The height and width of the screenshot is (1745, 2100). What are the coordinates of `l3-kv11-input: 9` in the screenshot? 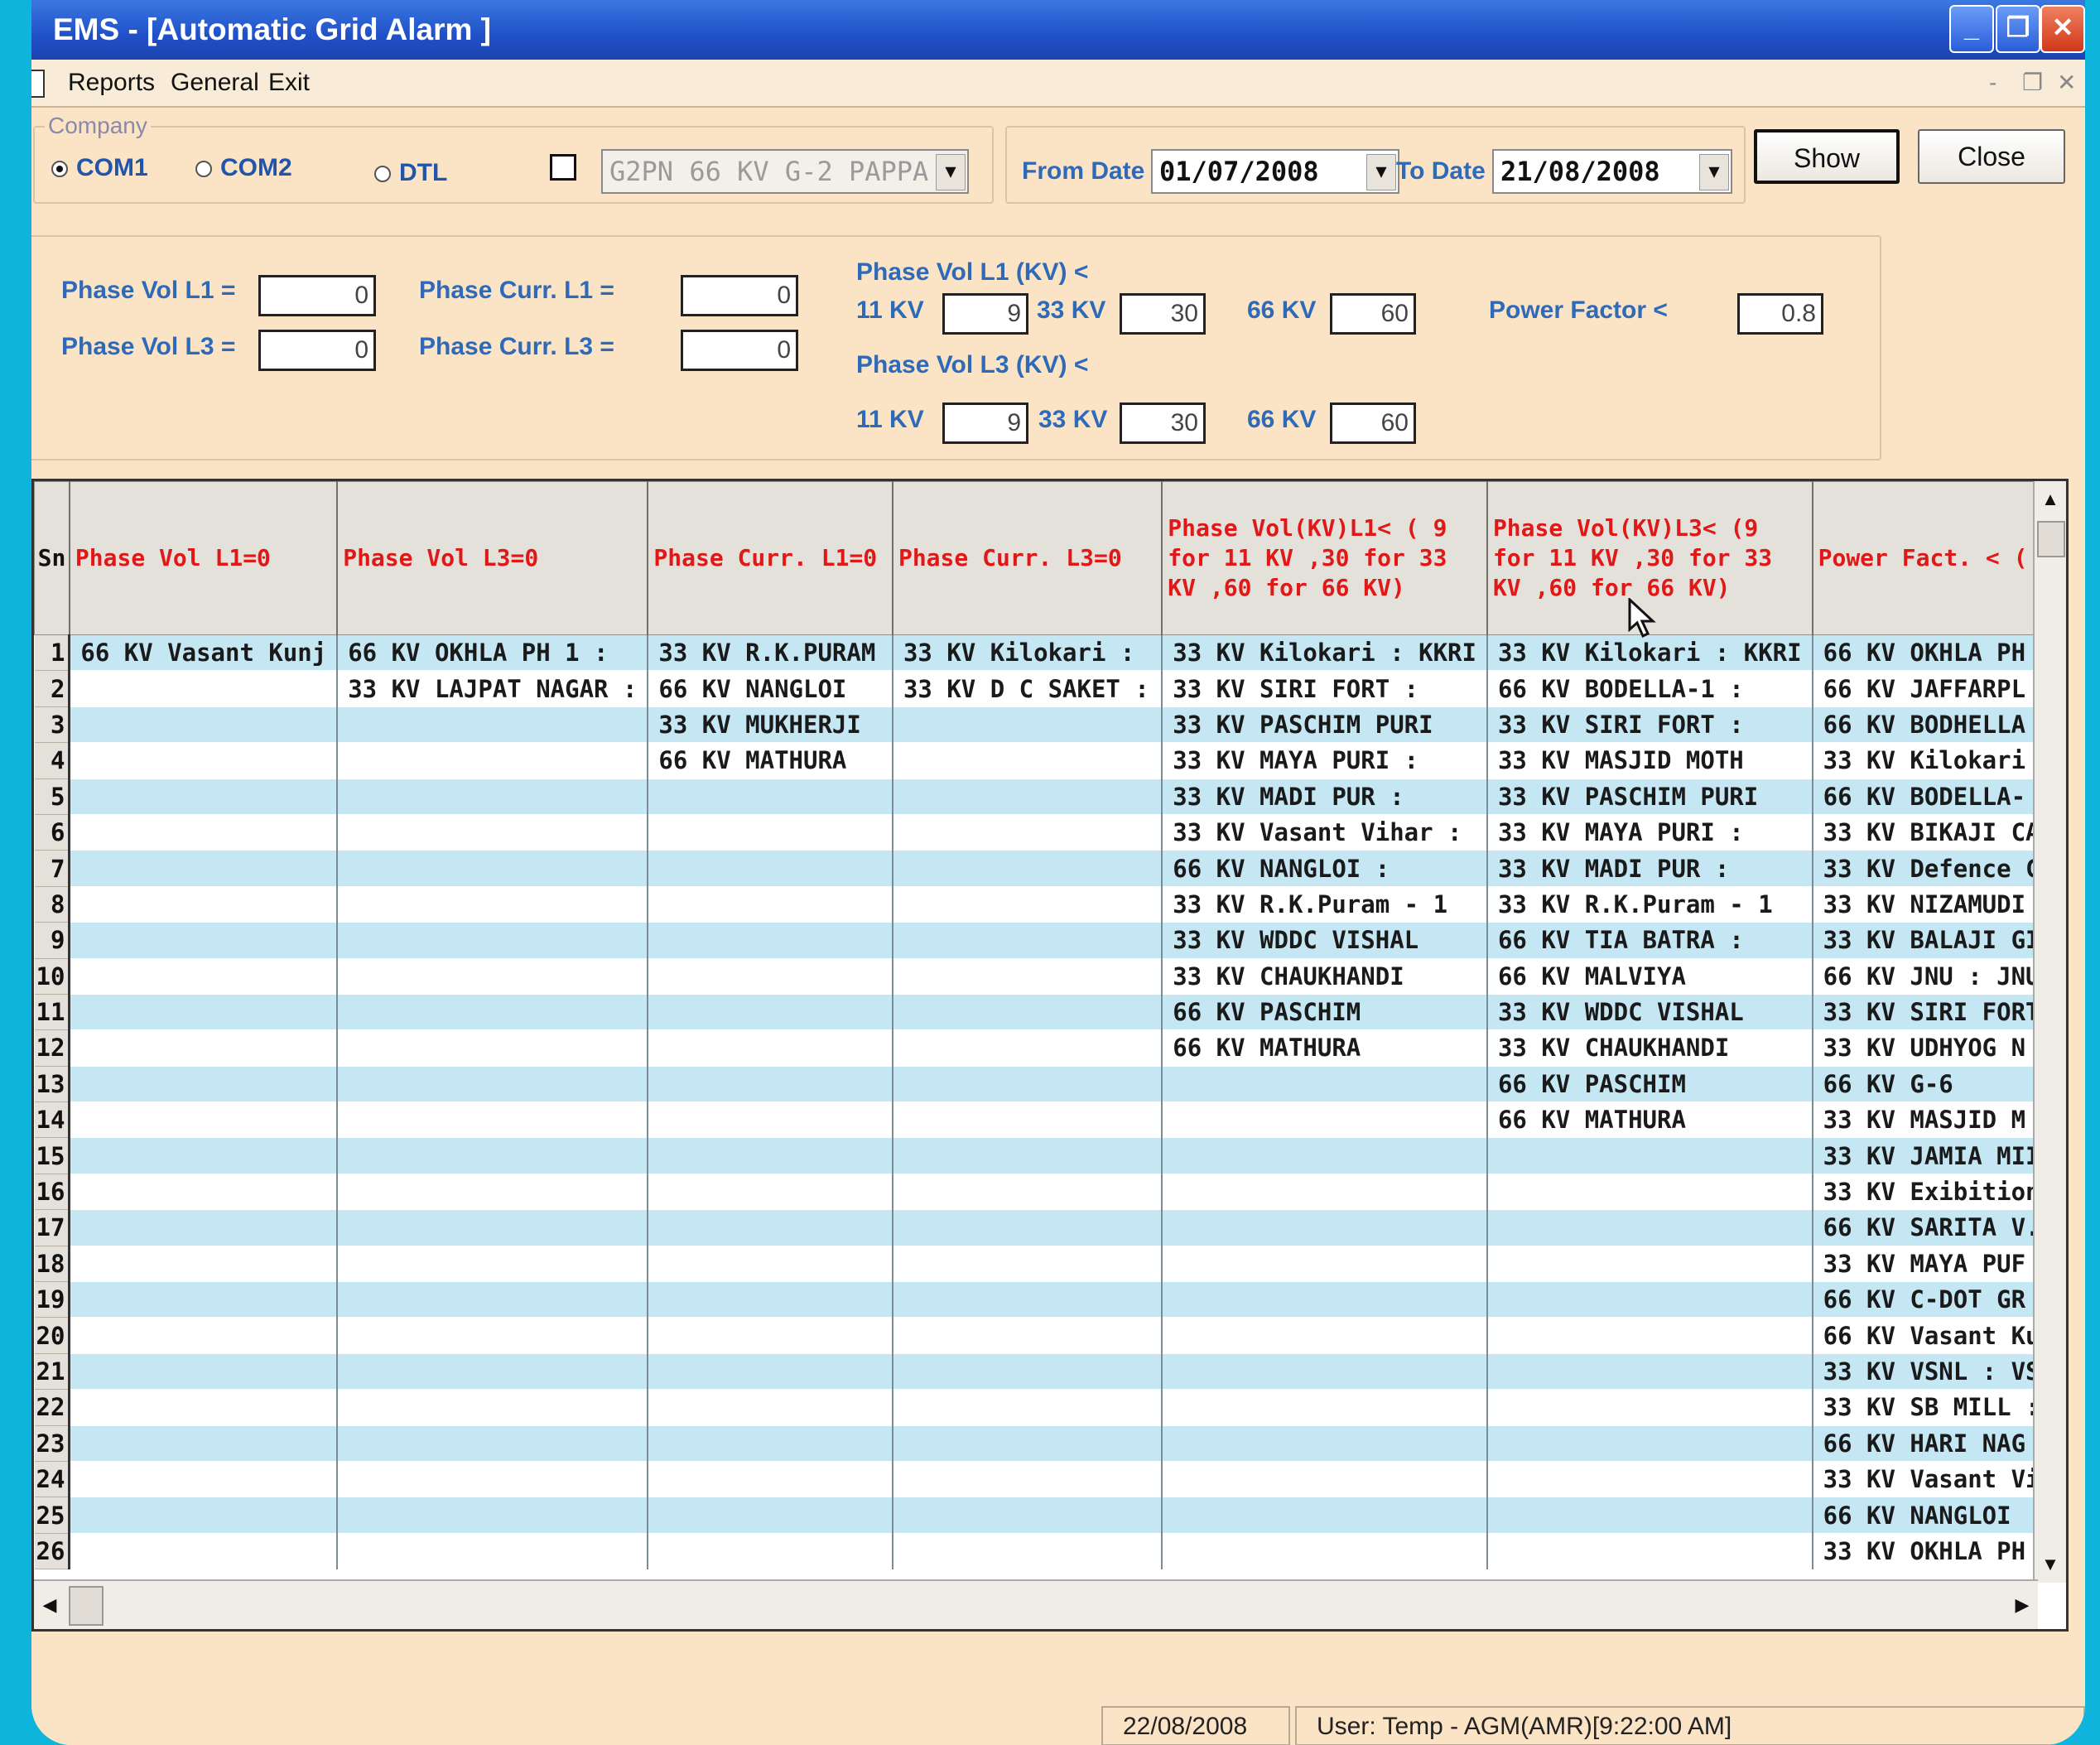 It's located at (985, 423).